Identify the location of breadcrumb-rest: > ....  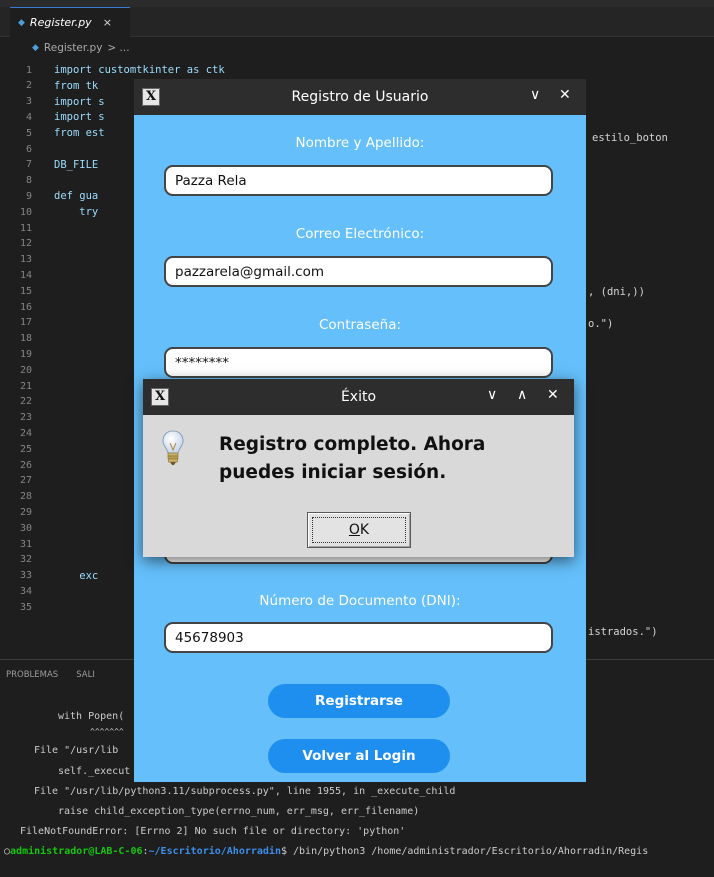
(118, 48).